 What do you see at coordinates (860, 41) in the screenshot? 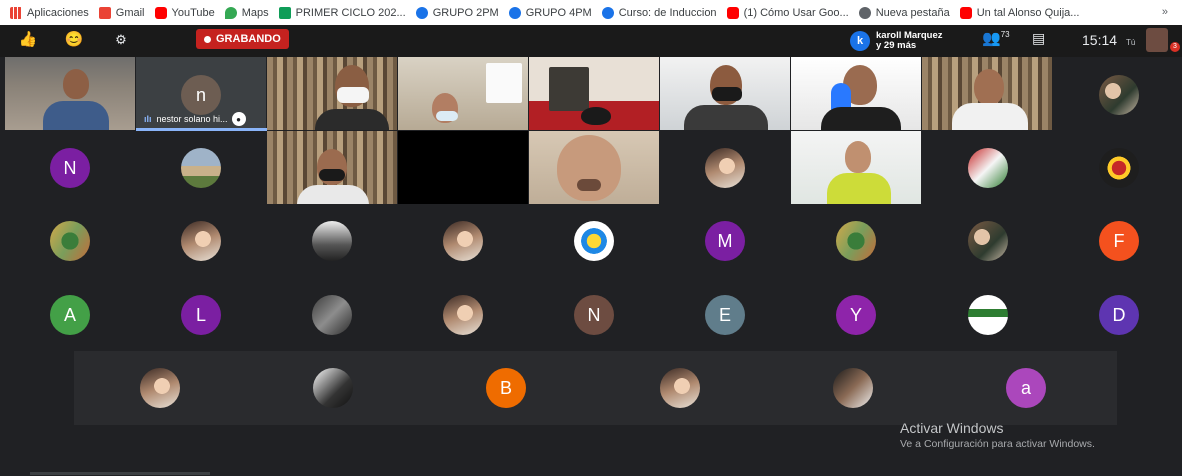
I see `speaker-avatar: k` at bounding box center [860, 41].